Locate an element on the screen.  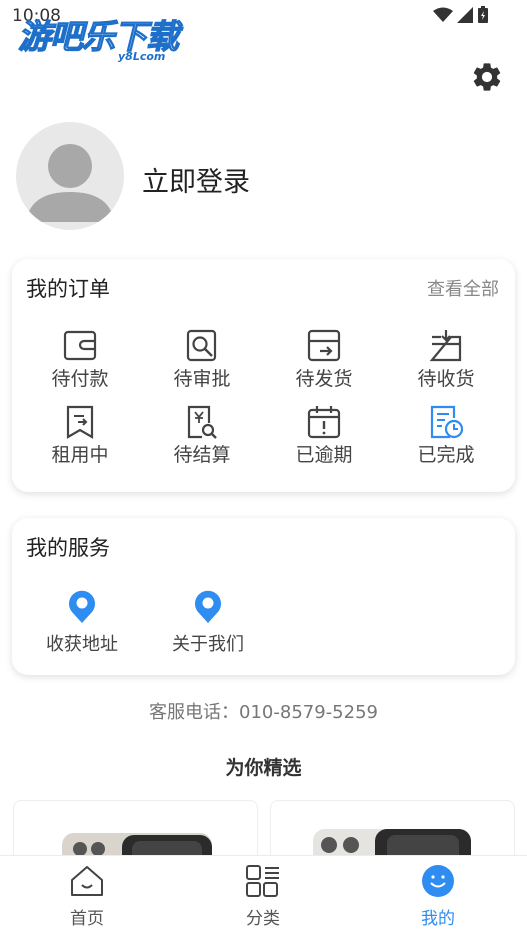
order-pending-receipt: 待收货 is located at coordinates (446, 360).